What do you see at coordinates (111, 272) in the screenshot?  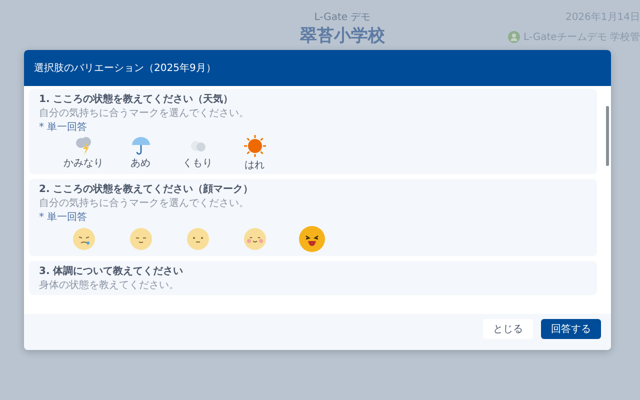 I see `question-title: 3. 体調について教えてください` at bounding box center [111, 272].